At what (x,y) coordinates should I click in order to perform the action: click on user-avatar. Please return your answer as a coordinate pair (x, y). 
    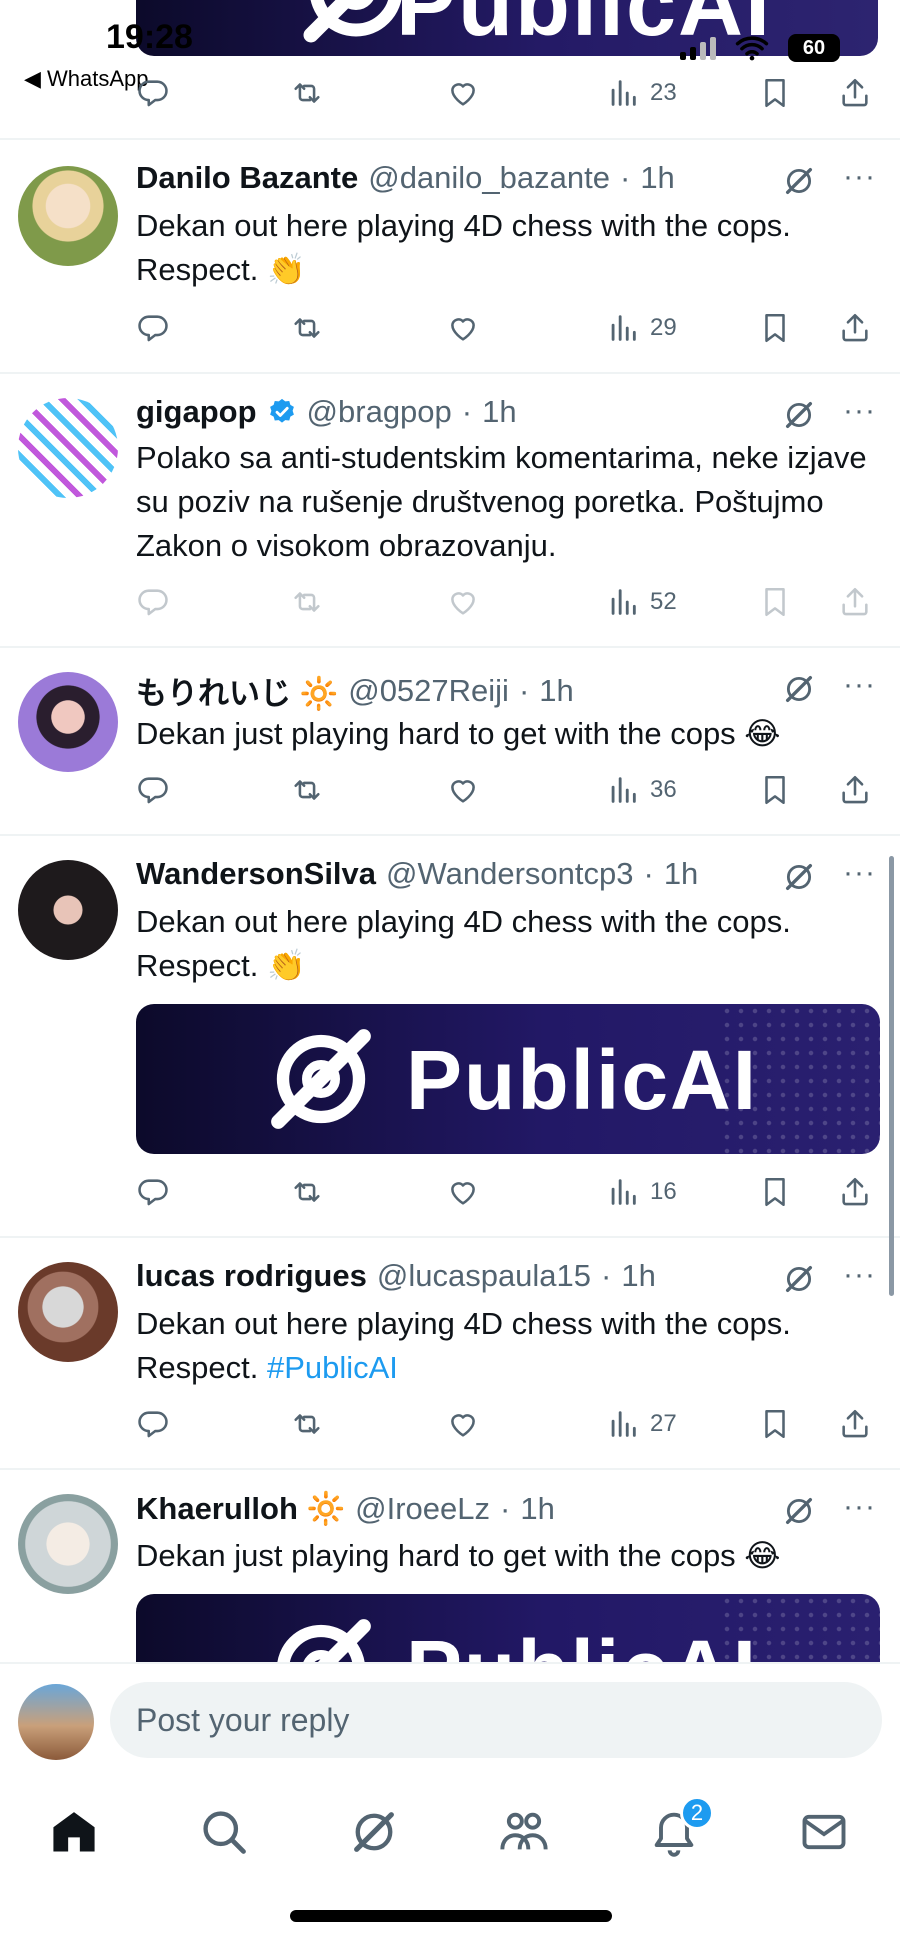
    Looking at the image, I should click on (56, 1722).